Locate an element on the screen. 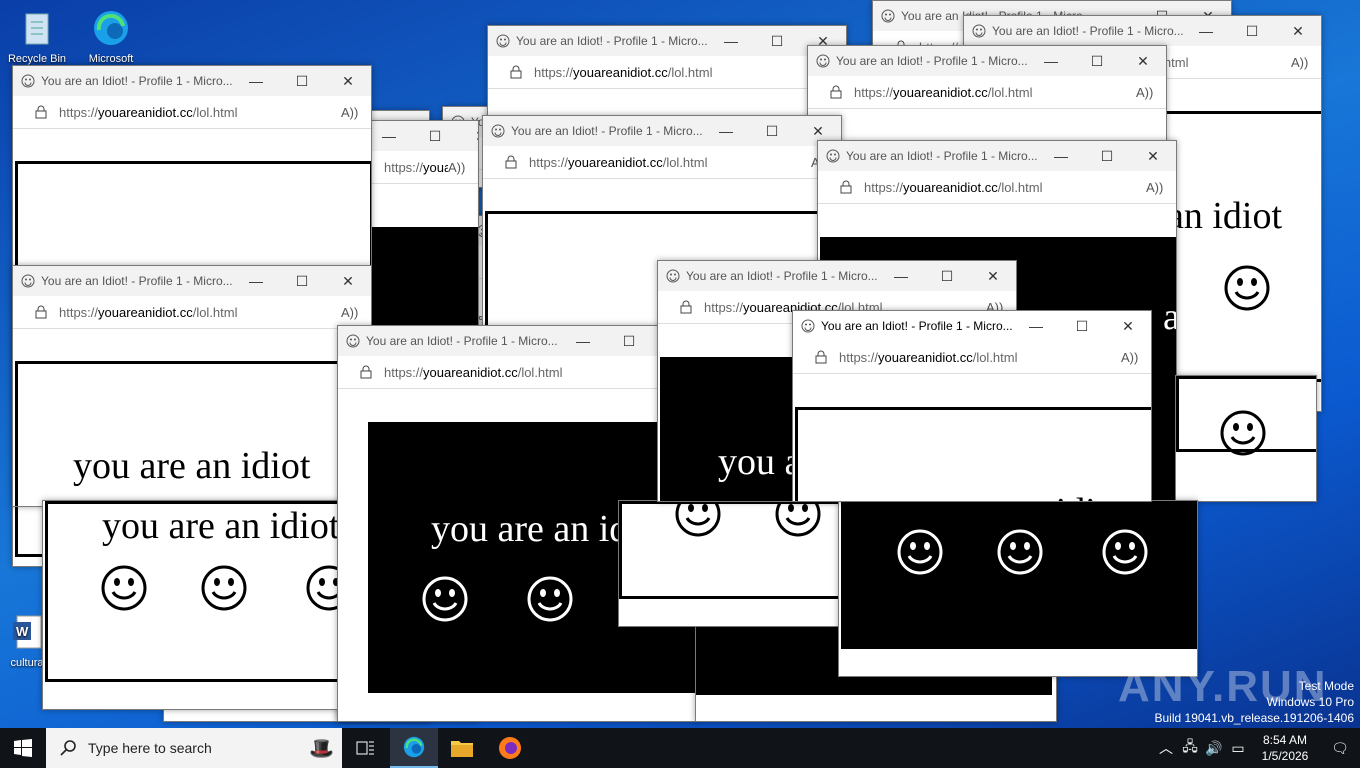  clock-time: 8:54 AM is located at coordinates (1285, 740).